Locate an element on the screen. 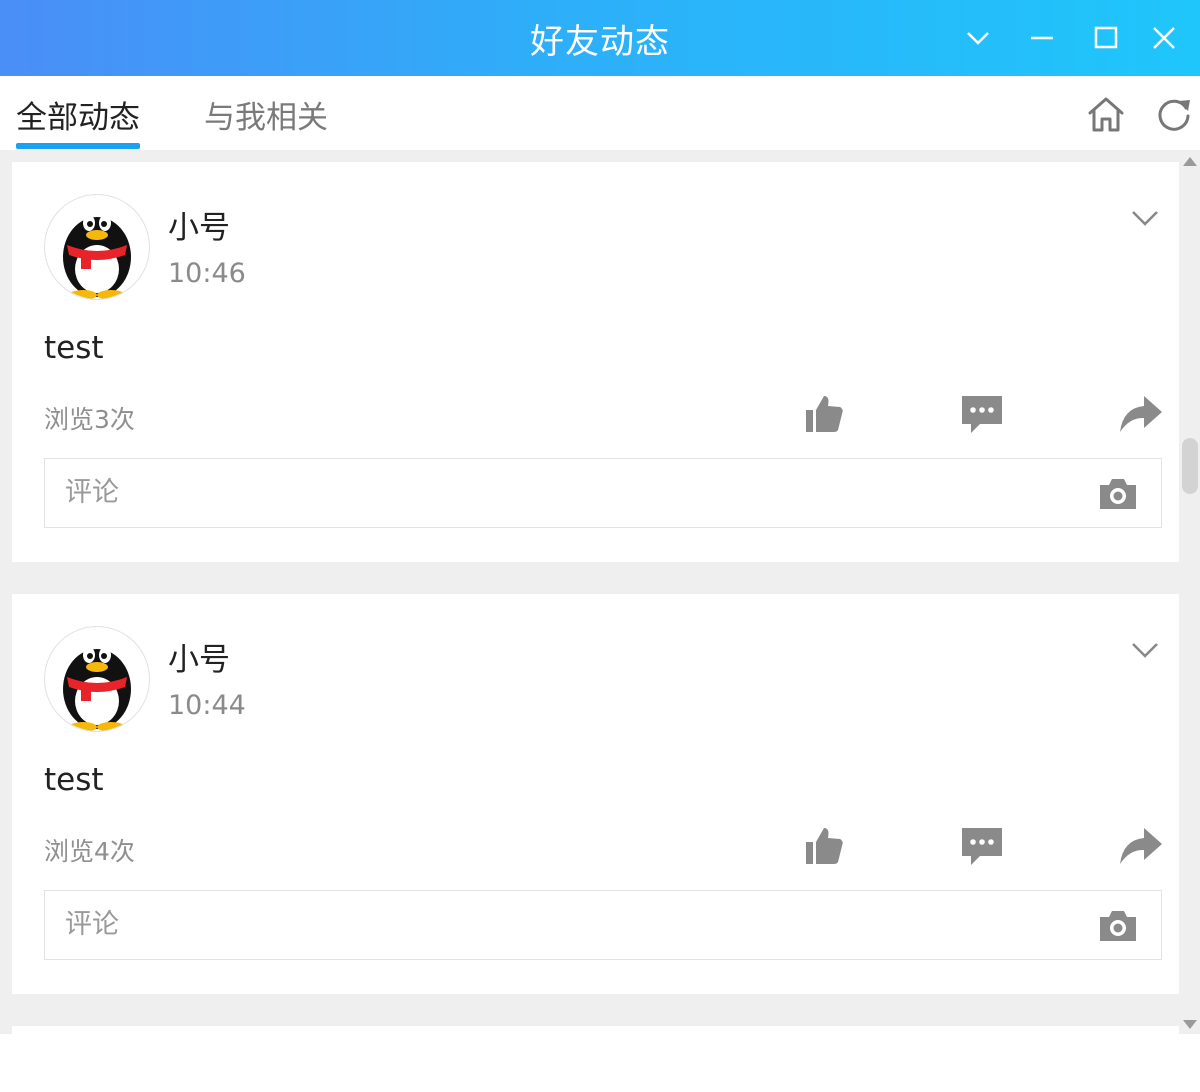 This screenshot has width=1200, height=1092. minimize-icon is located at coordinates (1042, 38).